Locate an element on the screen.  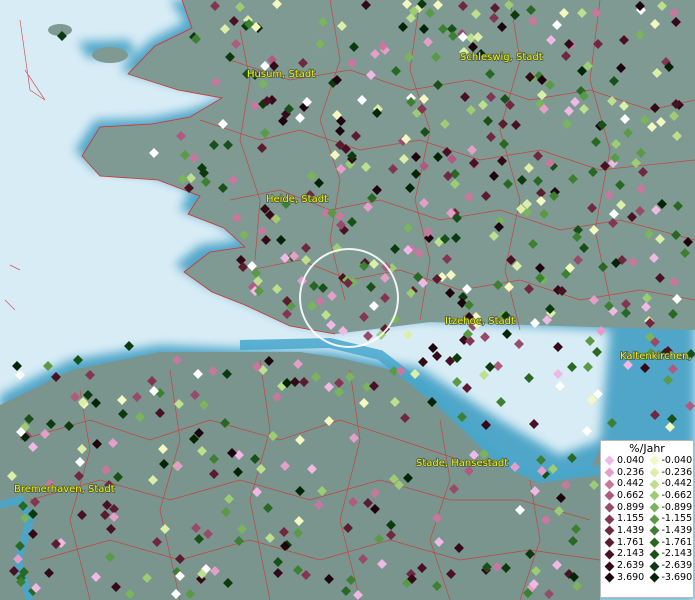
legend-entry-positive: 1.155 is located at coordinates (626, 519).